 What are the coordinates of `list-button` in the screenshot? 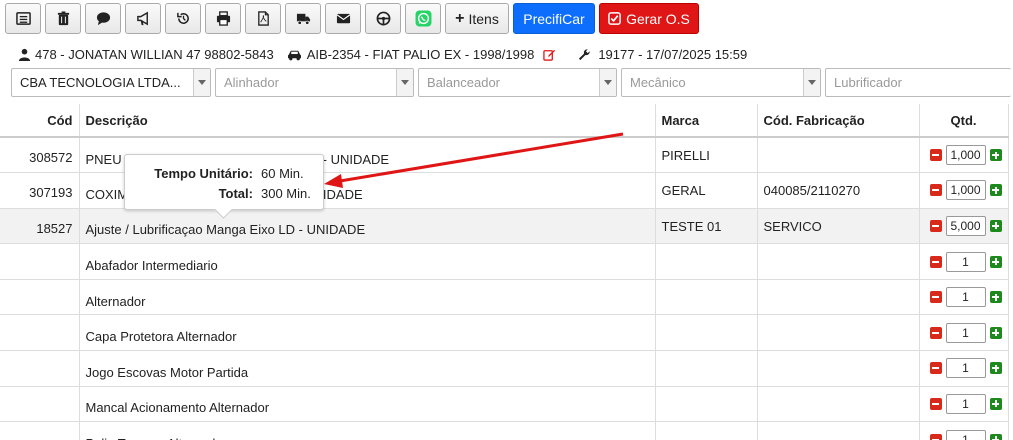 It's located at (23, 18).